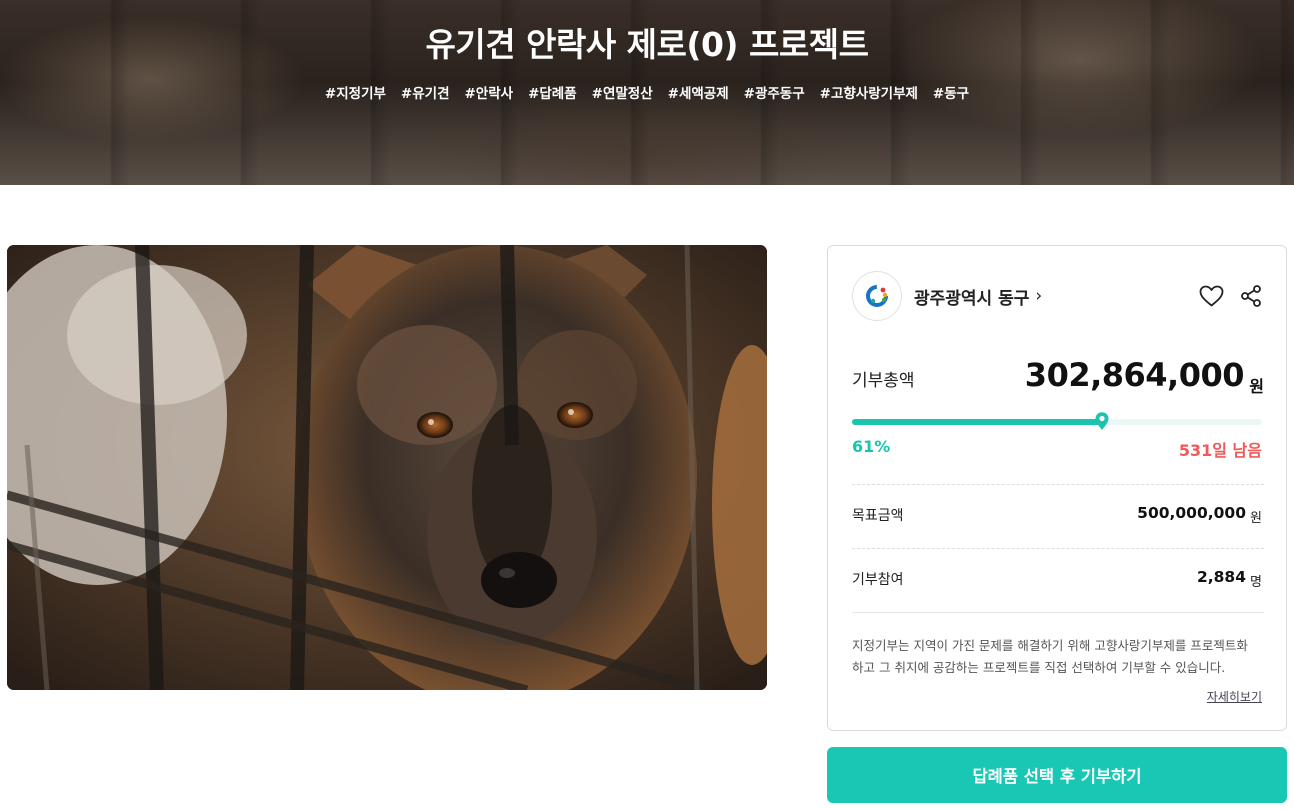 This screenshot has width=1294, height=809. What do you see at coordinates (1256, 386) in the screenshot?
I see `total-donation-unit: 원` at bounding box center [1256, 386].